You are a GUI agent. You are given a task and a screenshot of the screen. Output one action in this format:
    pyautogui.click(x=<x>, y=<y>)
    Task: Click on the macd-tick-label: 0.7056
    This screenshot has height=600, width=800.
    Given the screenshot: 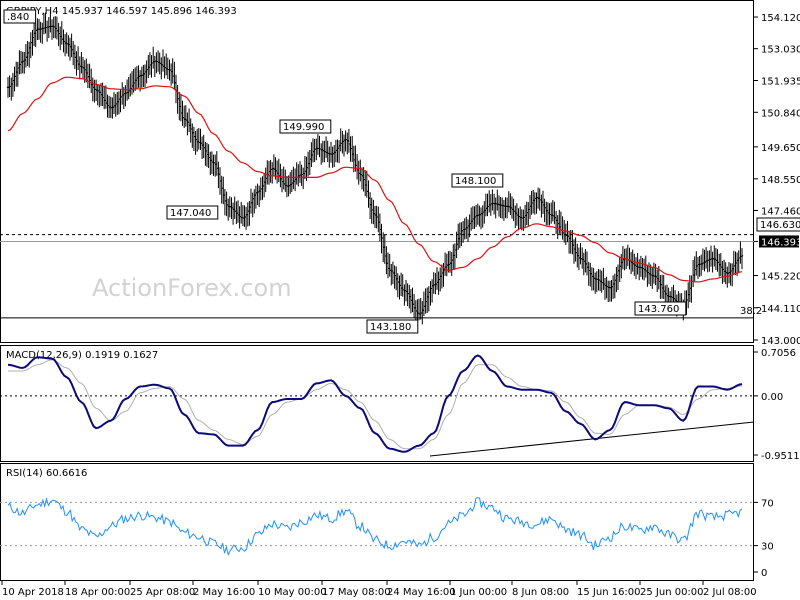 What is the action you would take?
    pyautogui.click(x=778, y=353)
    